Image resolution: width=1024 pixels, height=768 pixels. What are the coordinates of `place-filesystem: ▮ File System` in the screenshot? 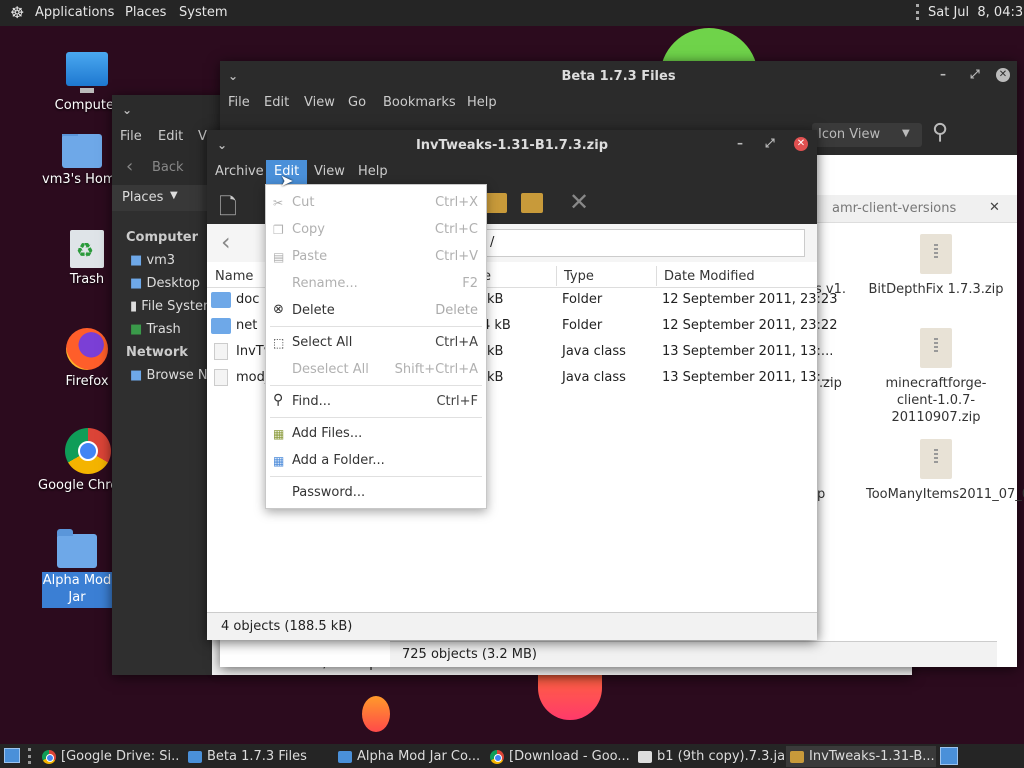 It's located at (173, 306).